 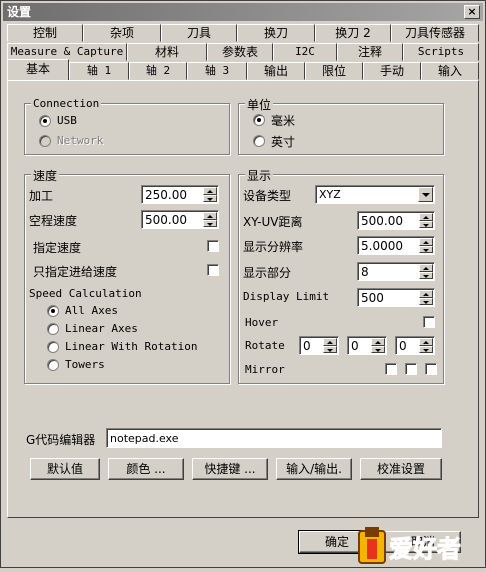 What do you see at coordinates (213, 270) in the screenshot?
I see `specify-feed-only-checkbox` at bounding box center [213, 270].